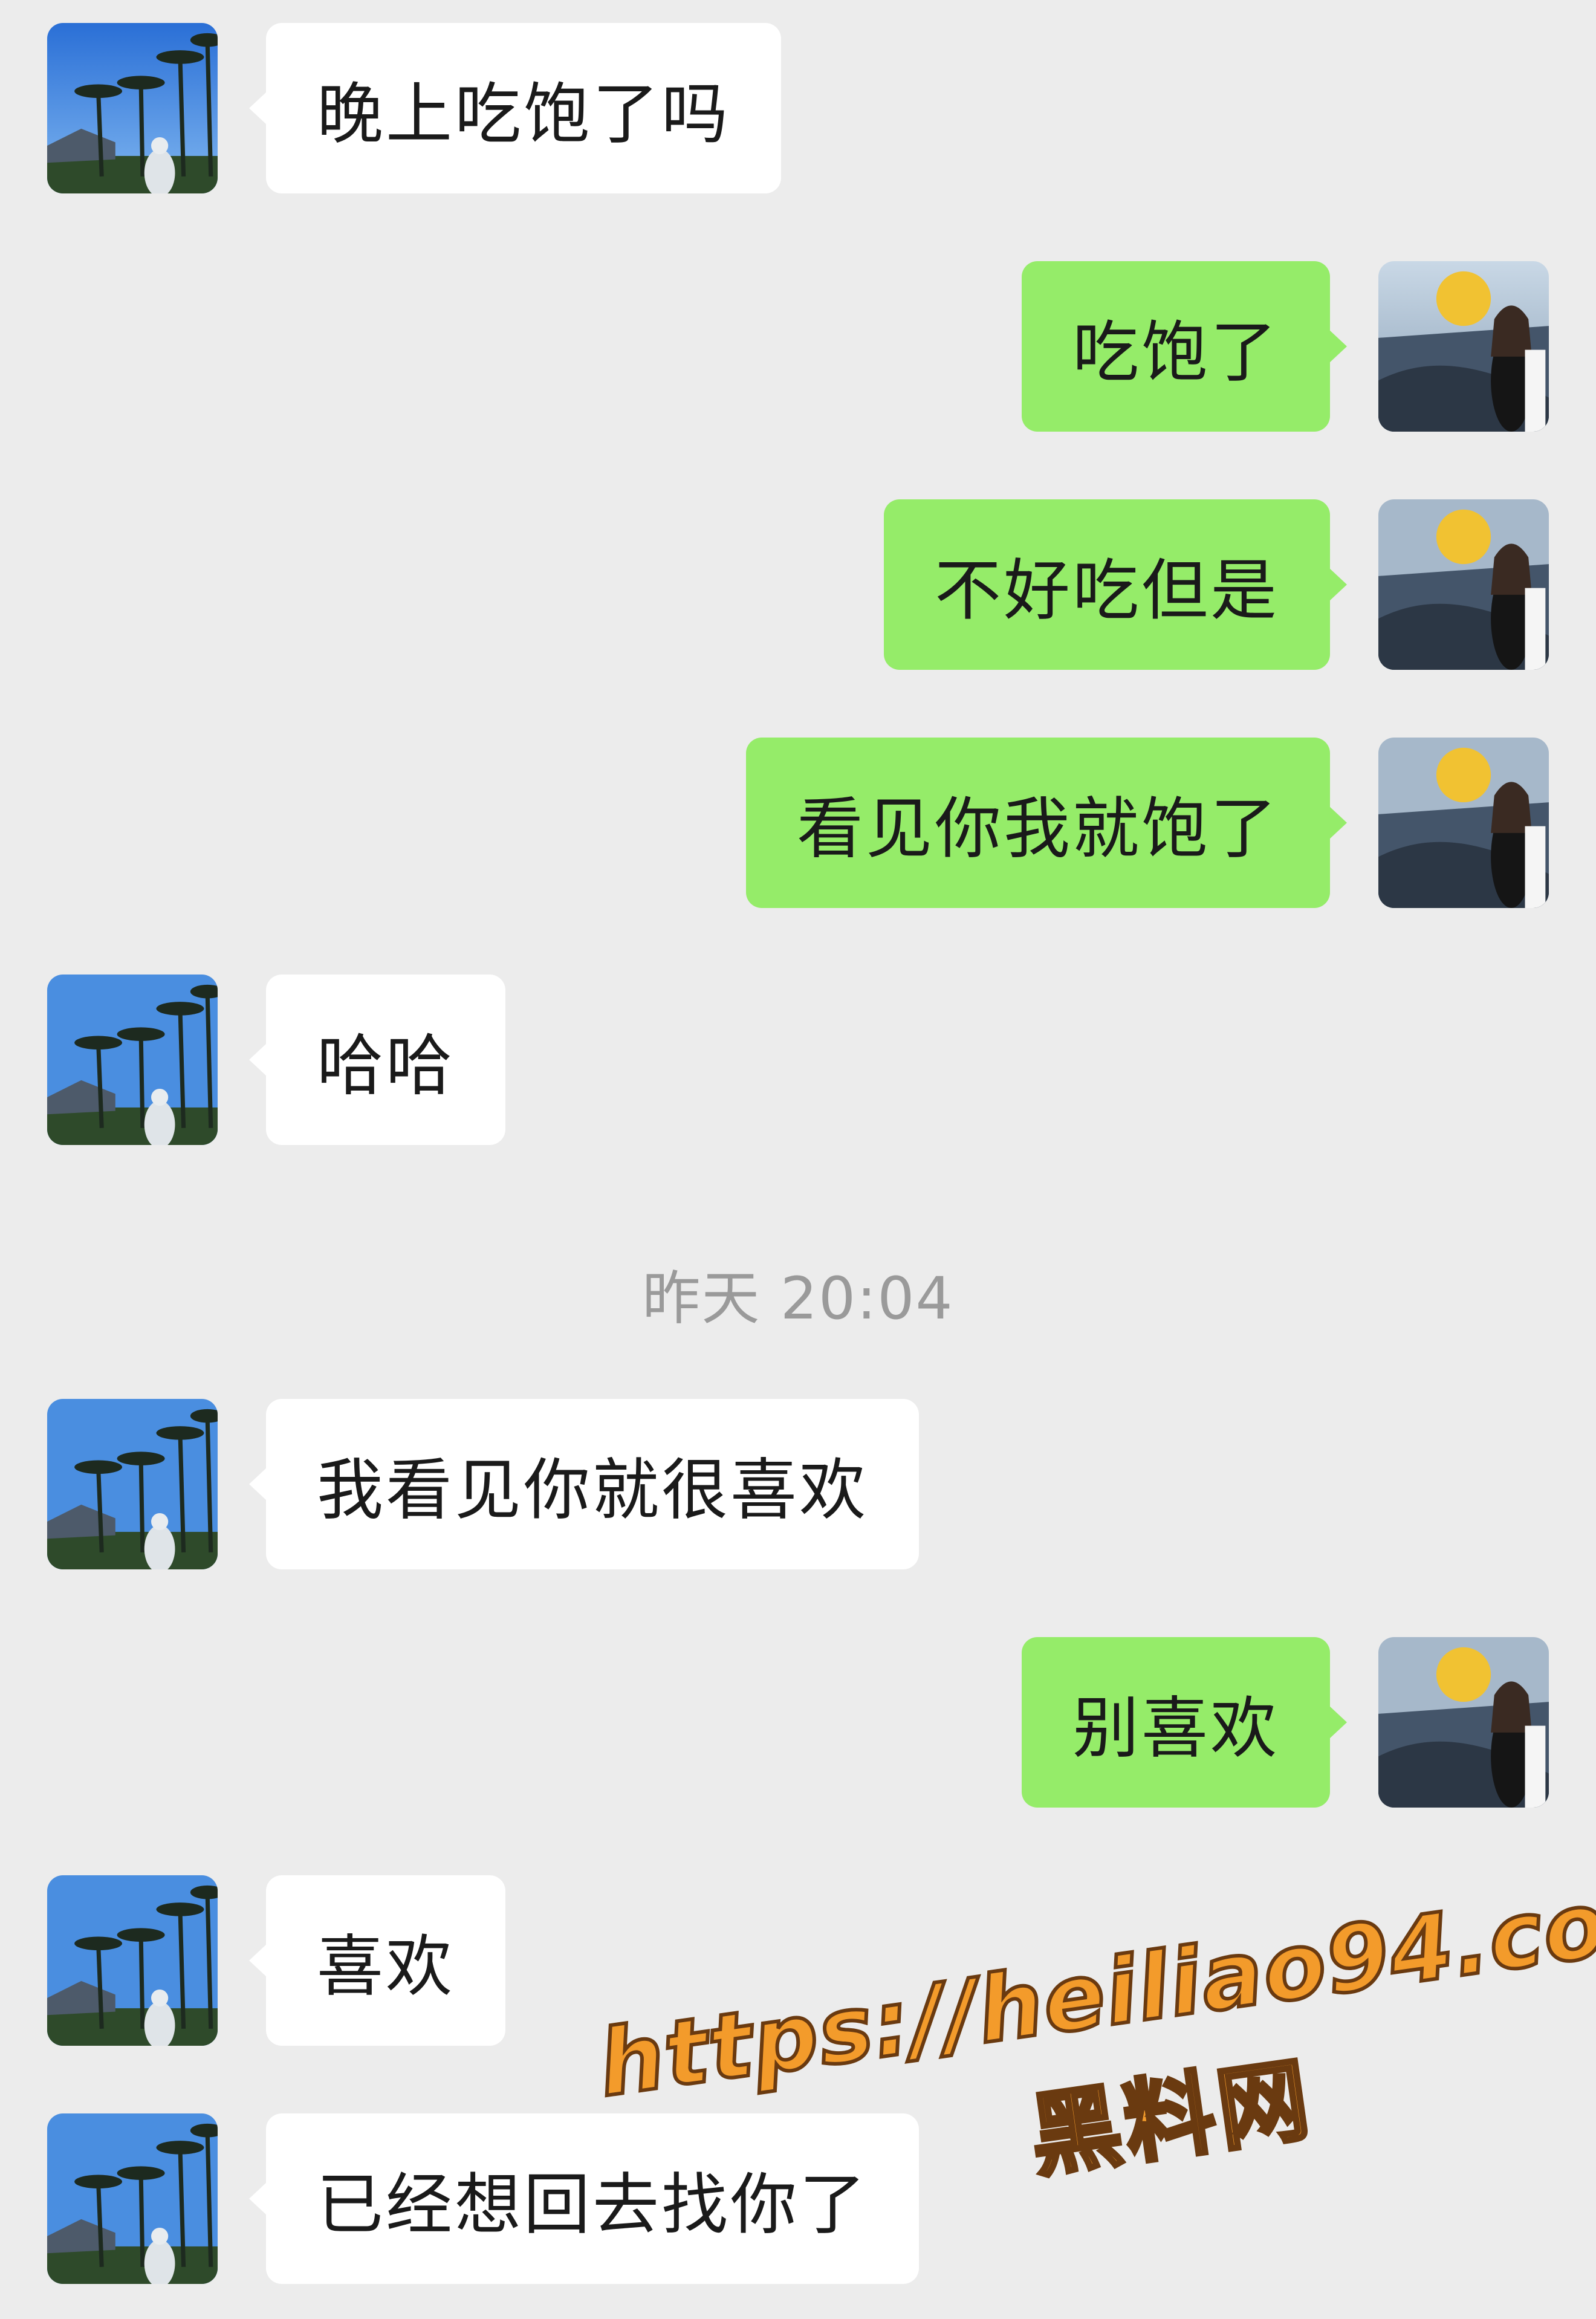 The height and width of the screenshot is (2319, 1596). I want to click on message-text: 吃饱了, so click(1175, 353).